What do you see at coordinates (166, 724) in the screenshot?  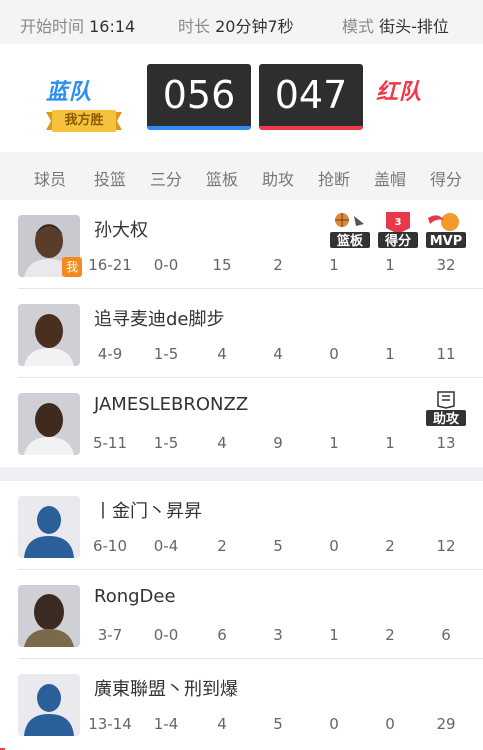 I see `stat-threes: 1-4` at bounding box center [166, 724].